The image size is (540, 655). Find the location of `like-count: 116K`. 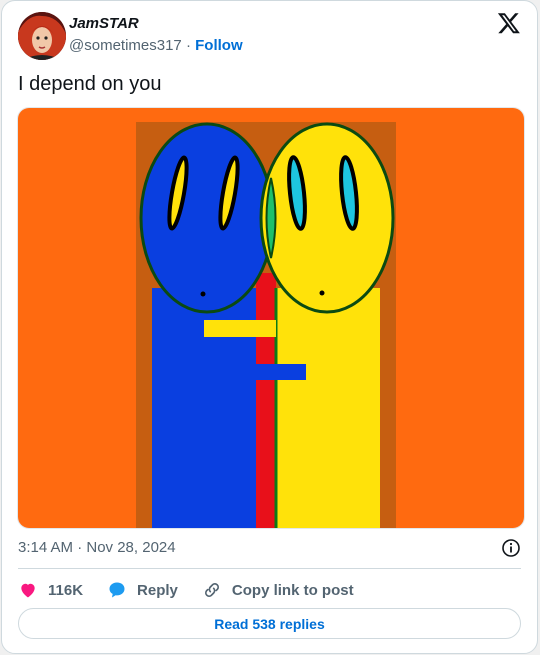

like-count: 116K is located at coordinates (66, 590).